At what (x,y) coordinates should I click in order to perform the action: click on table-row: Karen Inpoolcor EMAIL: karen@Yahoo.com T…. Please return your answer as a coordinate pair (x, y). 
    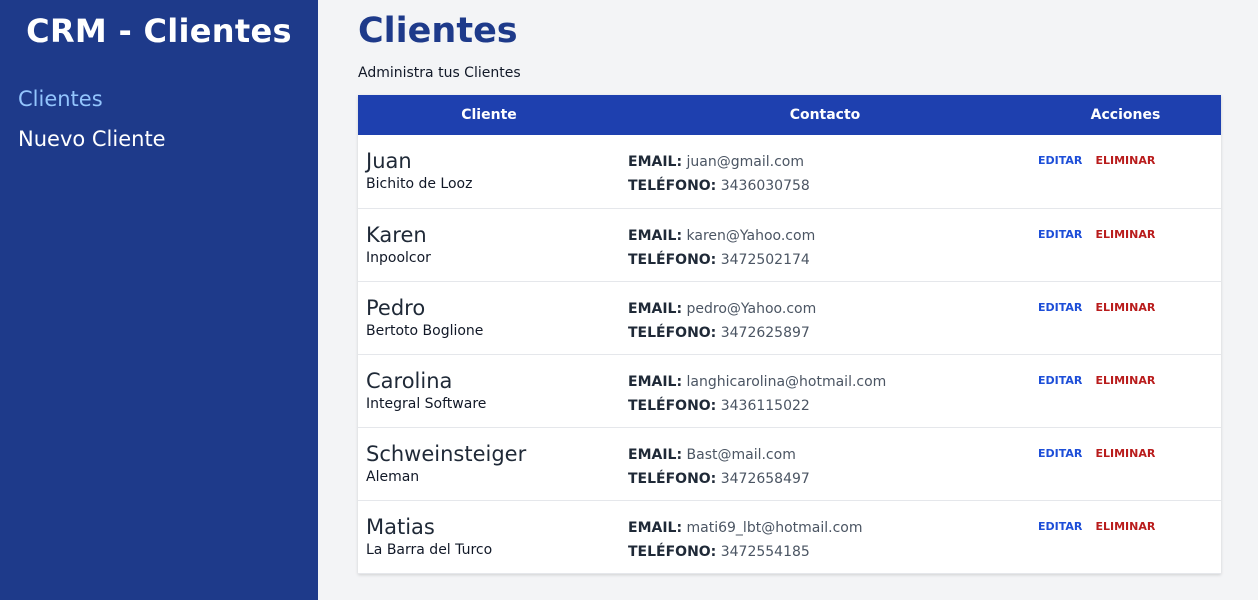
    Looking at the image, I should click on (789, 244).